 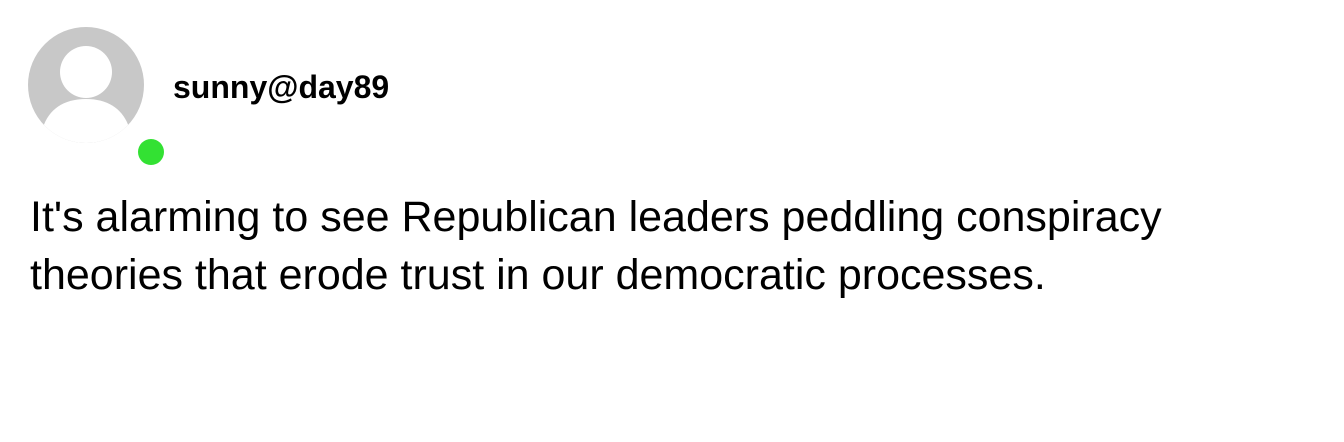 What do you see at coordinates (281, 87) in the screenshot?
I see `username: sunny@day89` at bounding box center [281, 87].